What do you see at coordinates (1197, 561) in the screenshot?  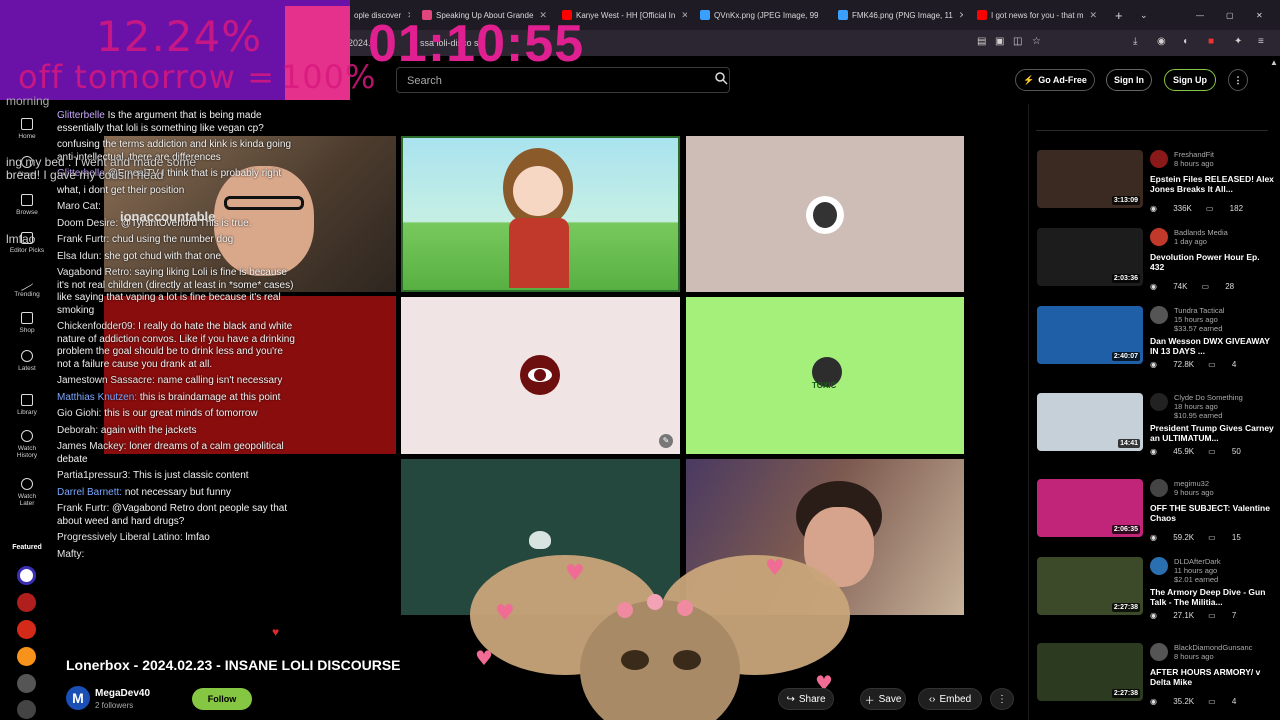 I see `channel-name: DLDAfterDark` at bounding box center [1197, 561].